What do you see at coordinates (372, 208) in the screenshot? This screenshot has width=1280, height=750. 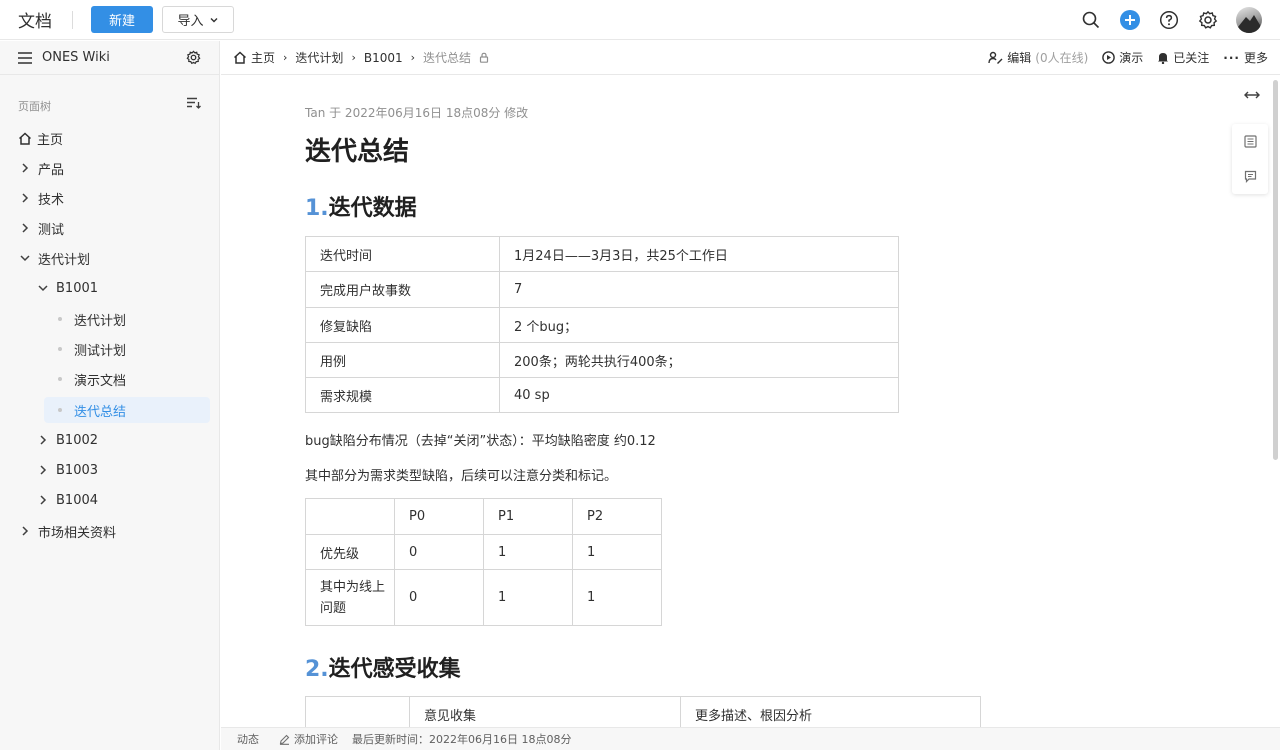 I see `section-title: 迭代数据` at bounding box center [372, 208].